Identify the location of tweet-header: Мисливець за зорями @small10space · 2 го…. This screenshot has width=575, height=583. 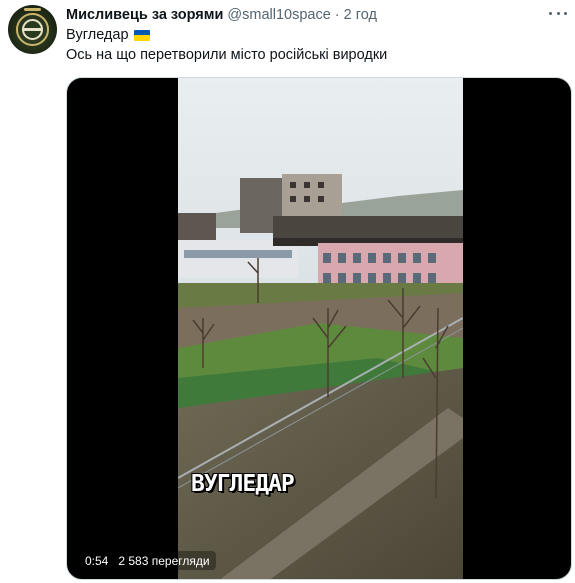
(221, 15).